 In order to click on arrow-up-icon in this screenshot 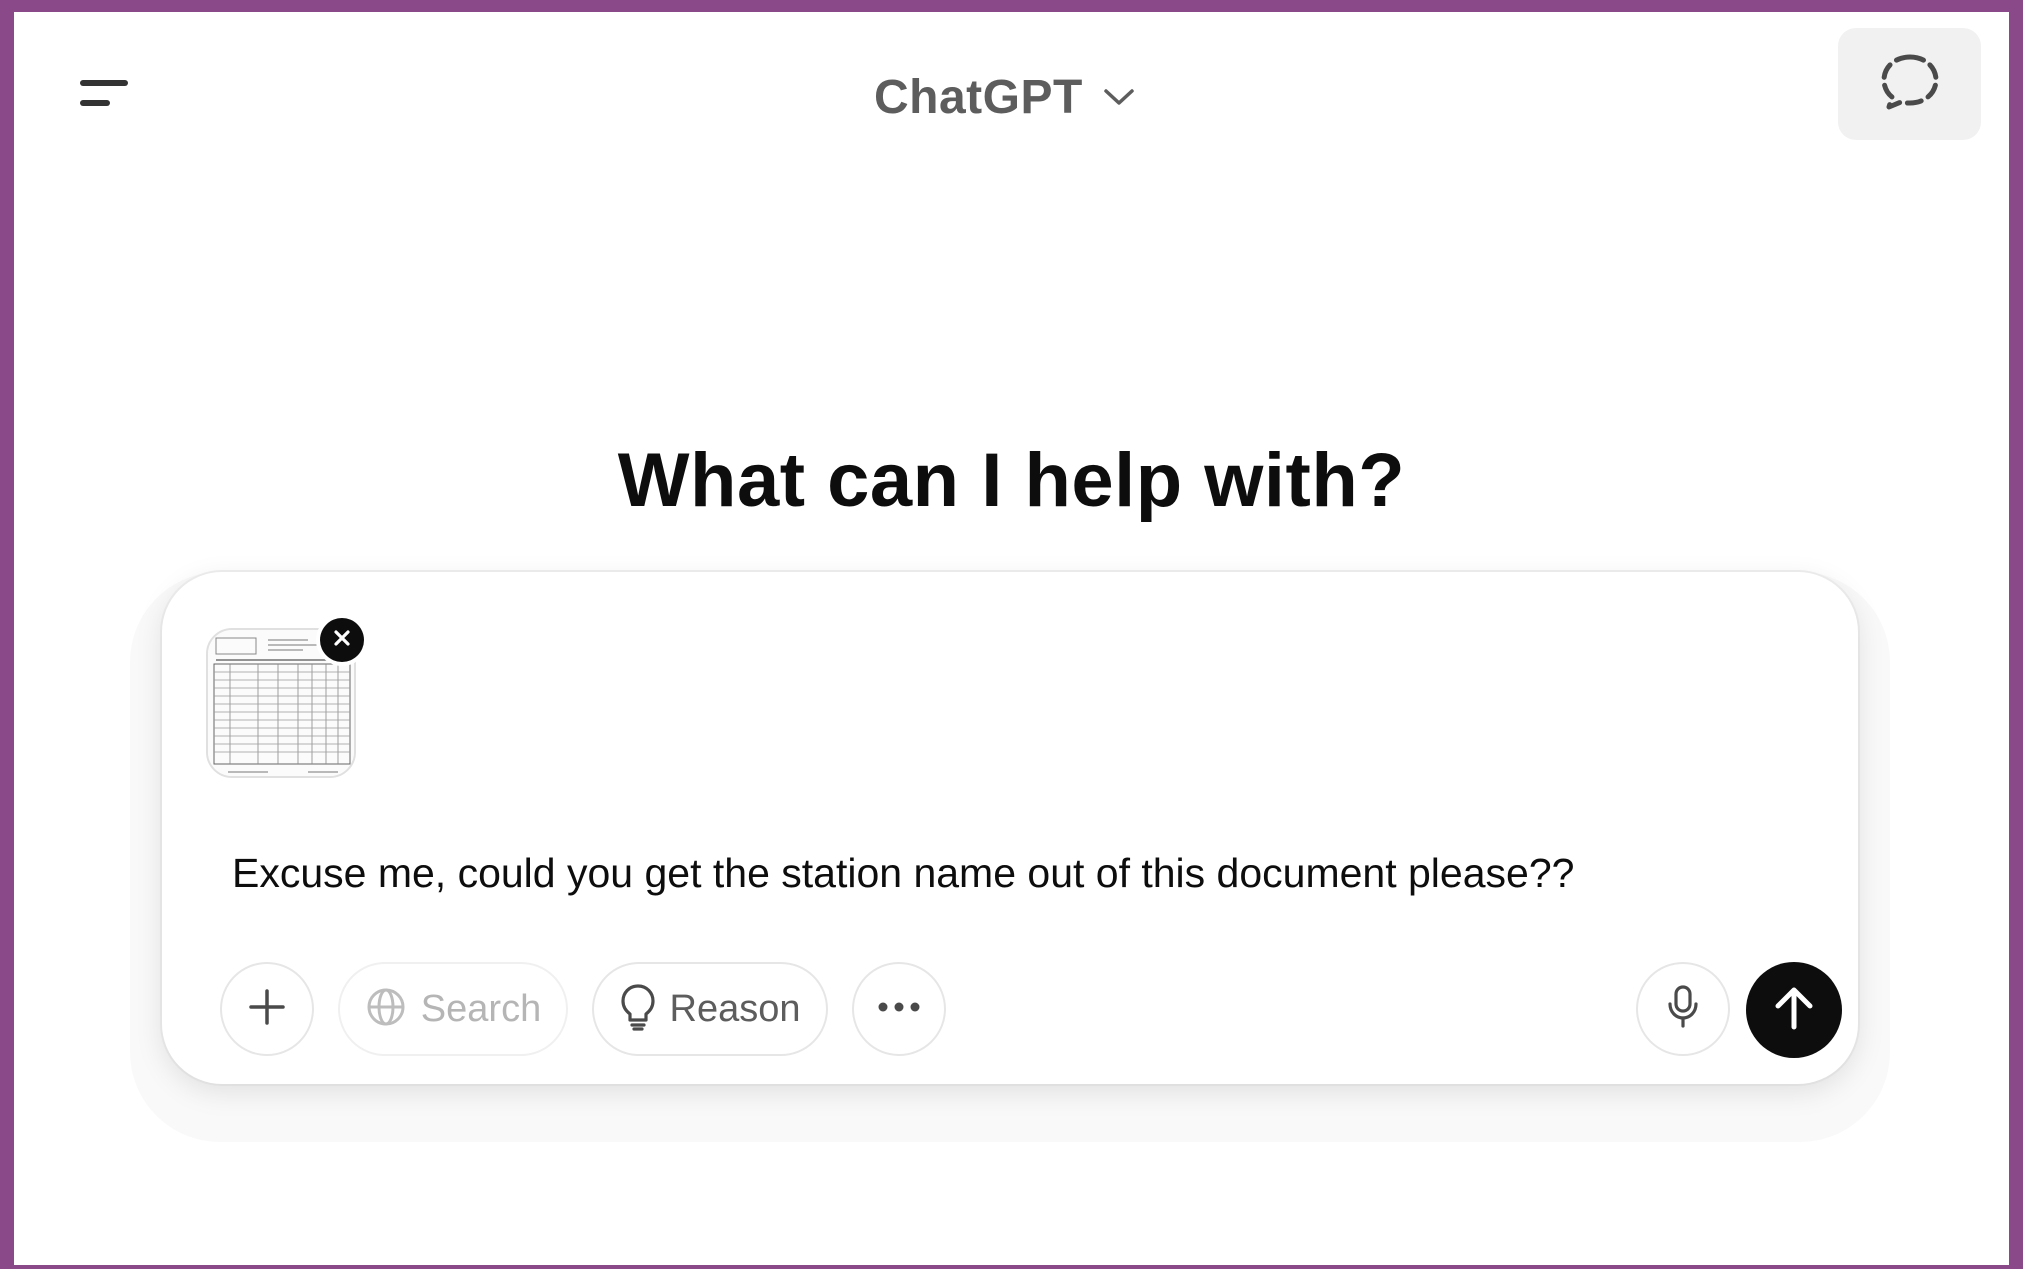, I will do `click(1794, 1010)`.